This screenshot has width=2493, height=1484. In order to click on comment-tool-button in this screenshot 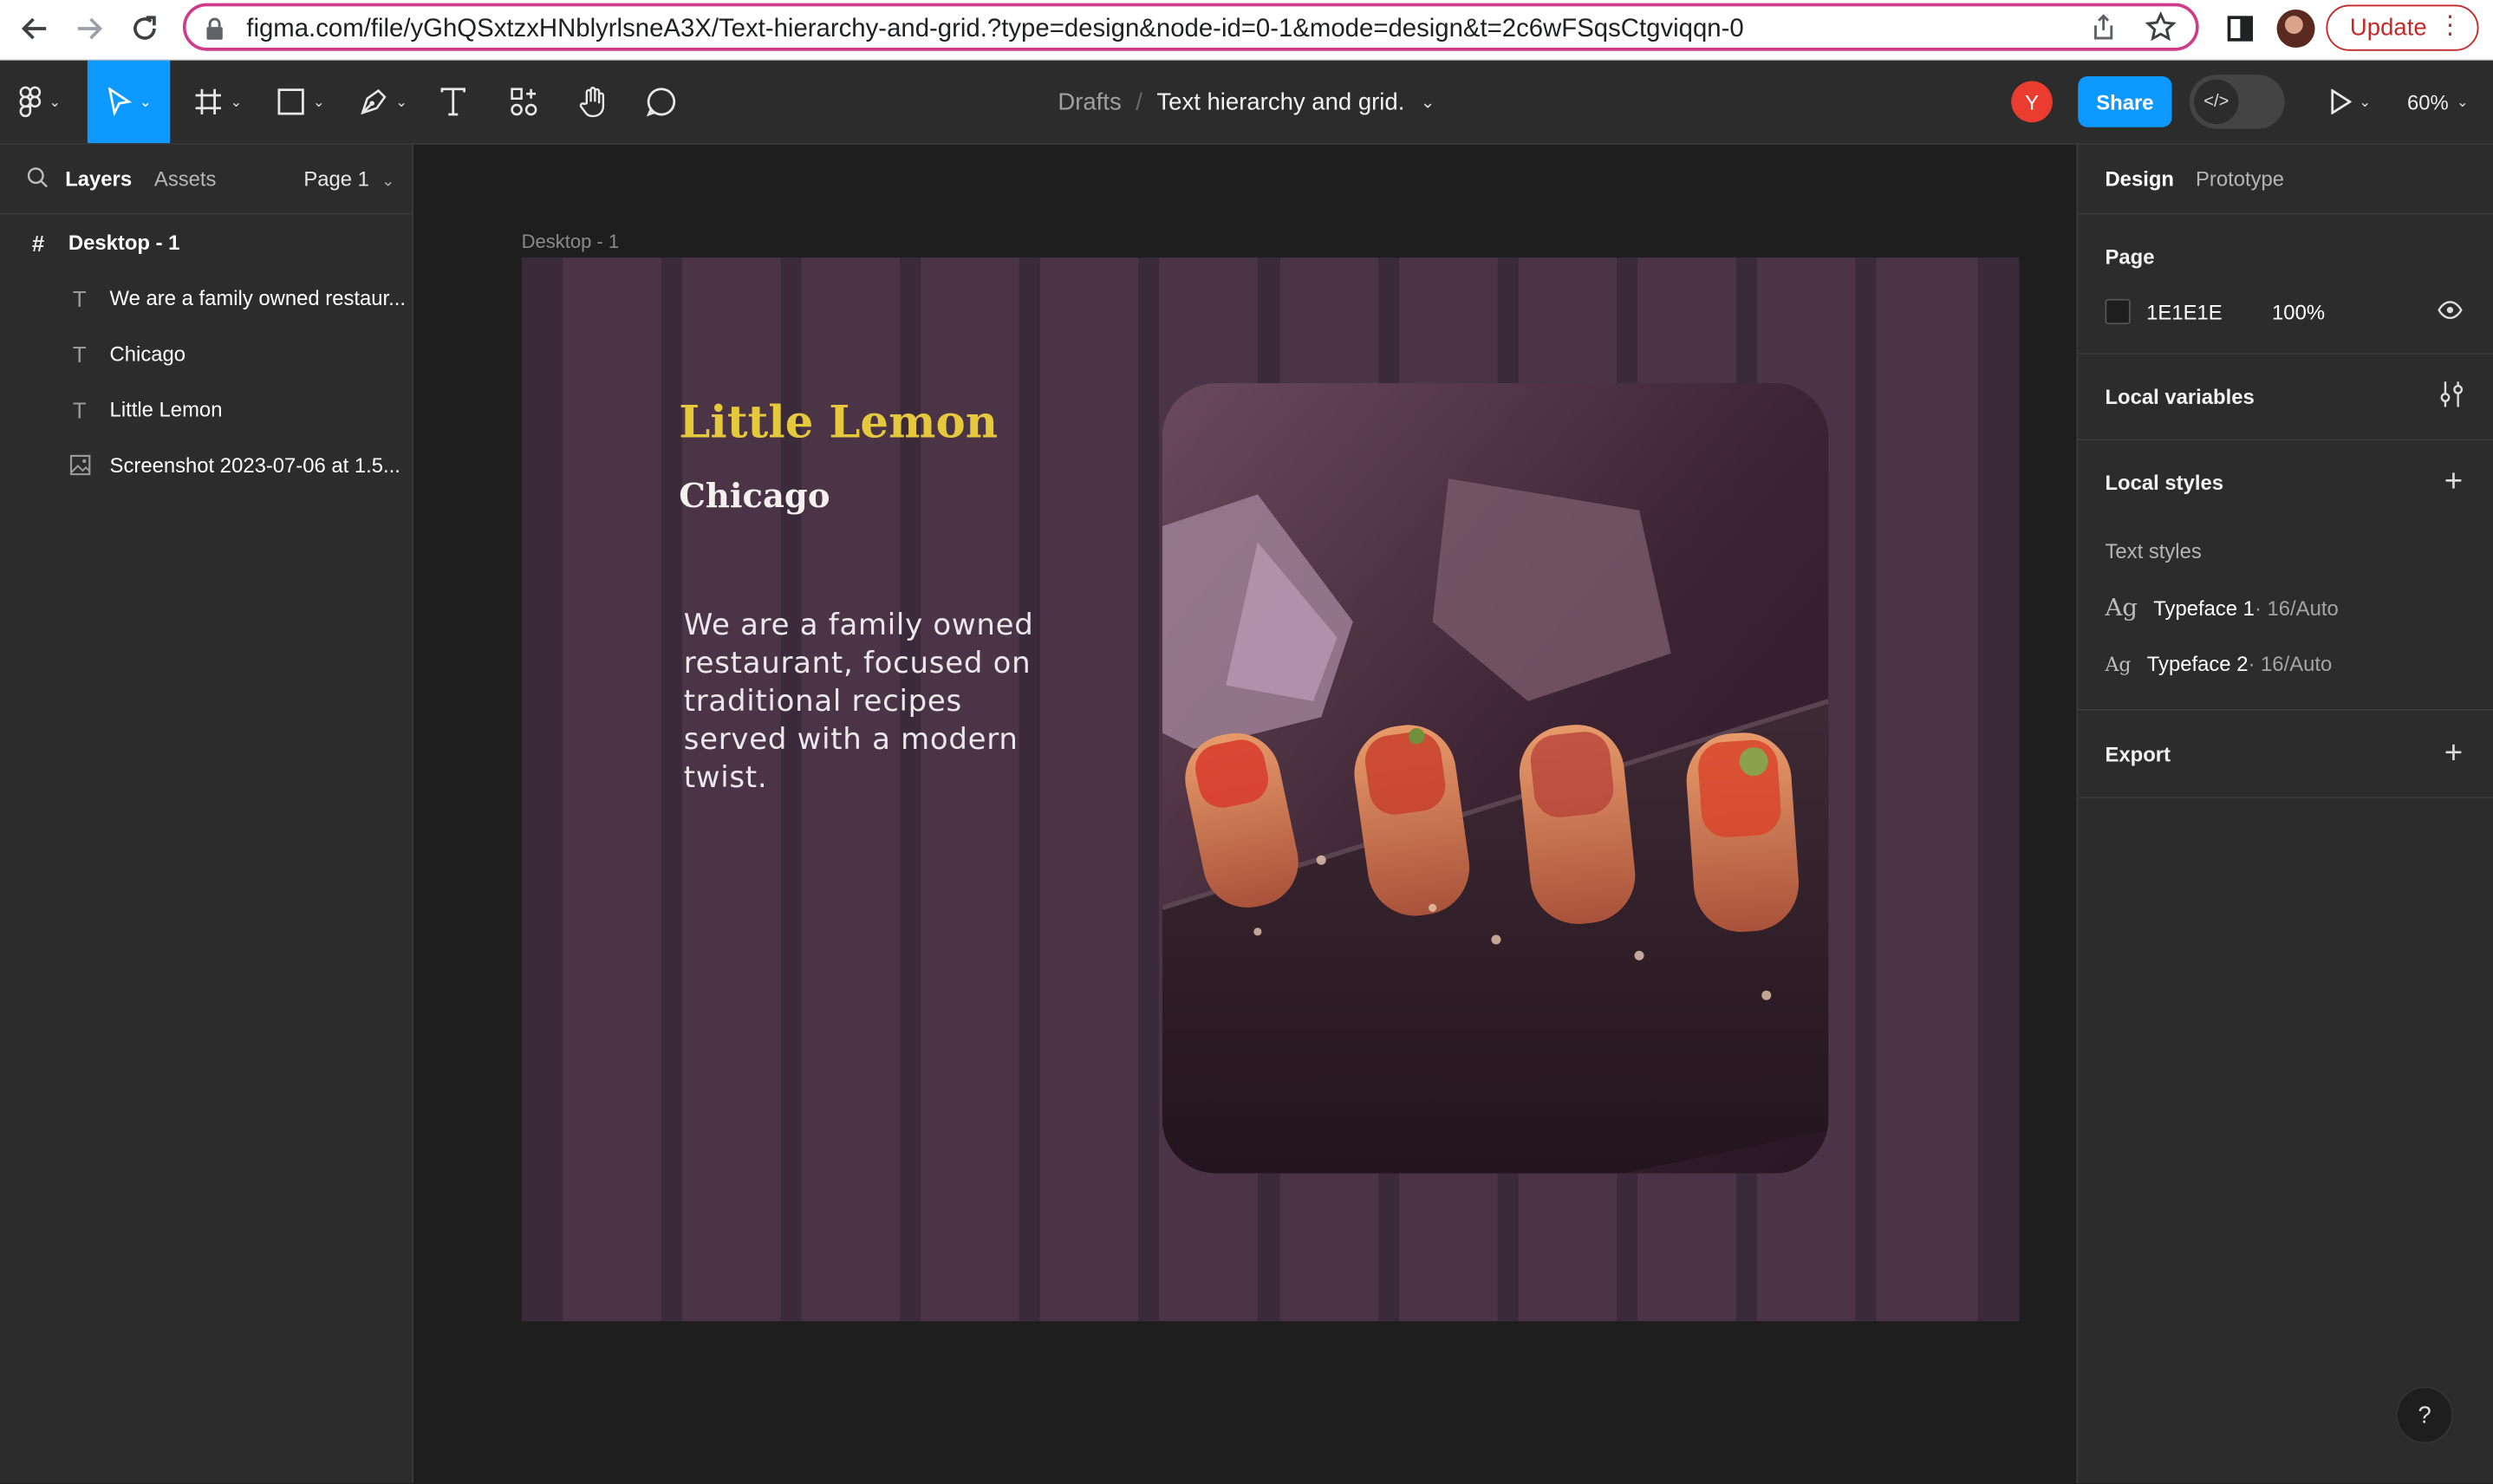, I will do `click(661, 102)`.